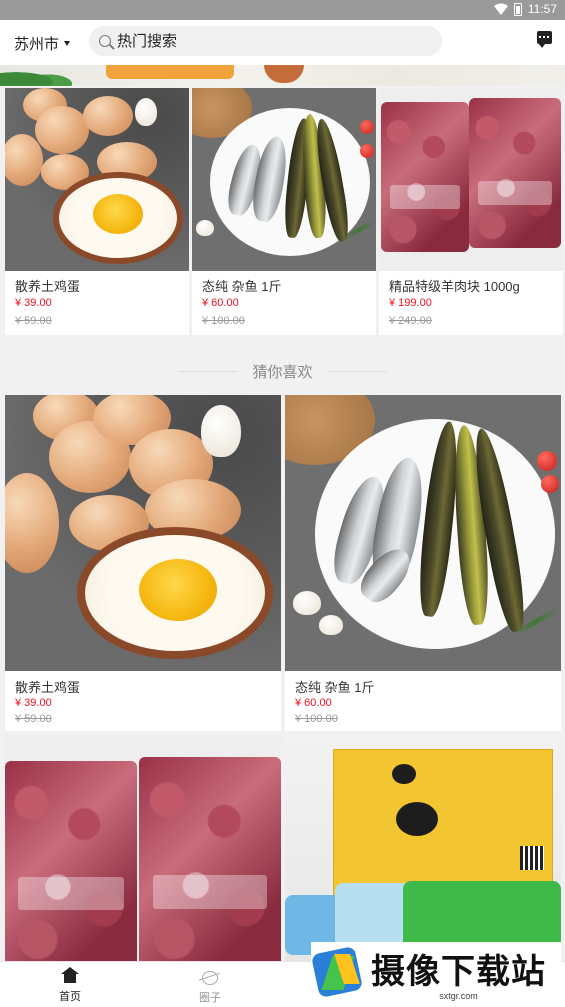 The width and height of the screenshot is (565, 1007). What do you see at coordinates (67, 43) in the screenshot?
I see `caret-down-icon` at bounding box center [67, 43].